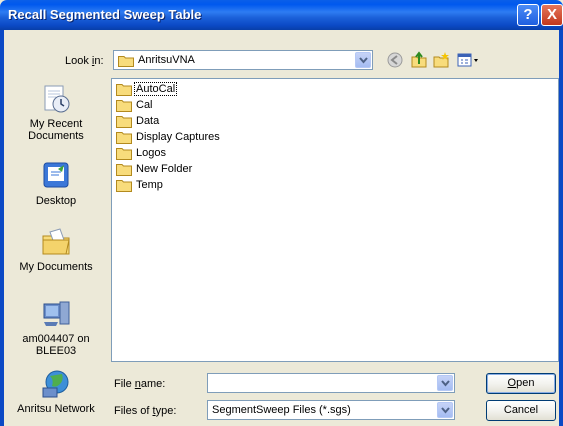 The width and height of the screenshot is (563, 426). What do you see at coordinates (56, 175) in the screenshot?
I see `desktop-icon` at bounding box center [56, 175].